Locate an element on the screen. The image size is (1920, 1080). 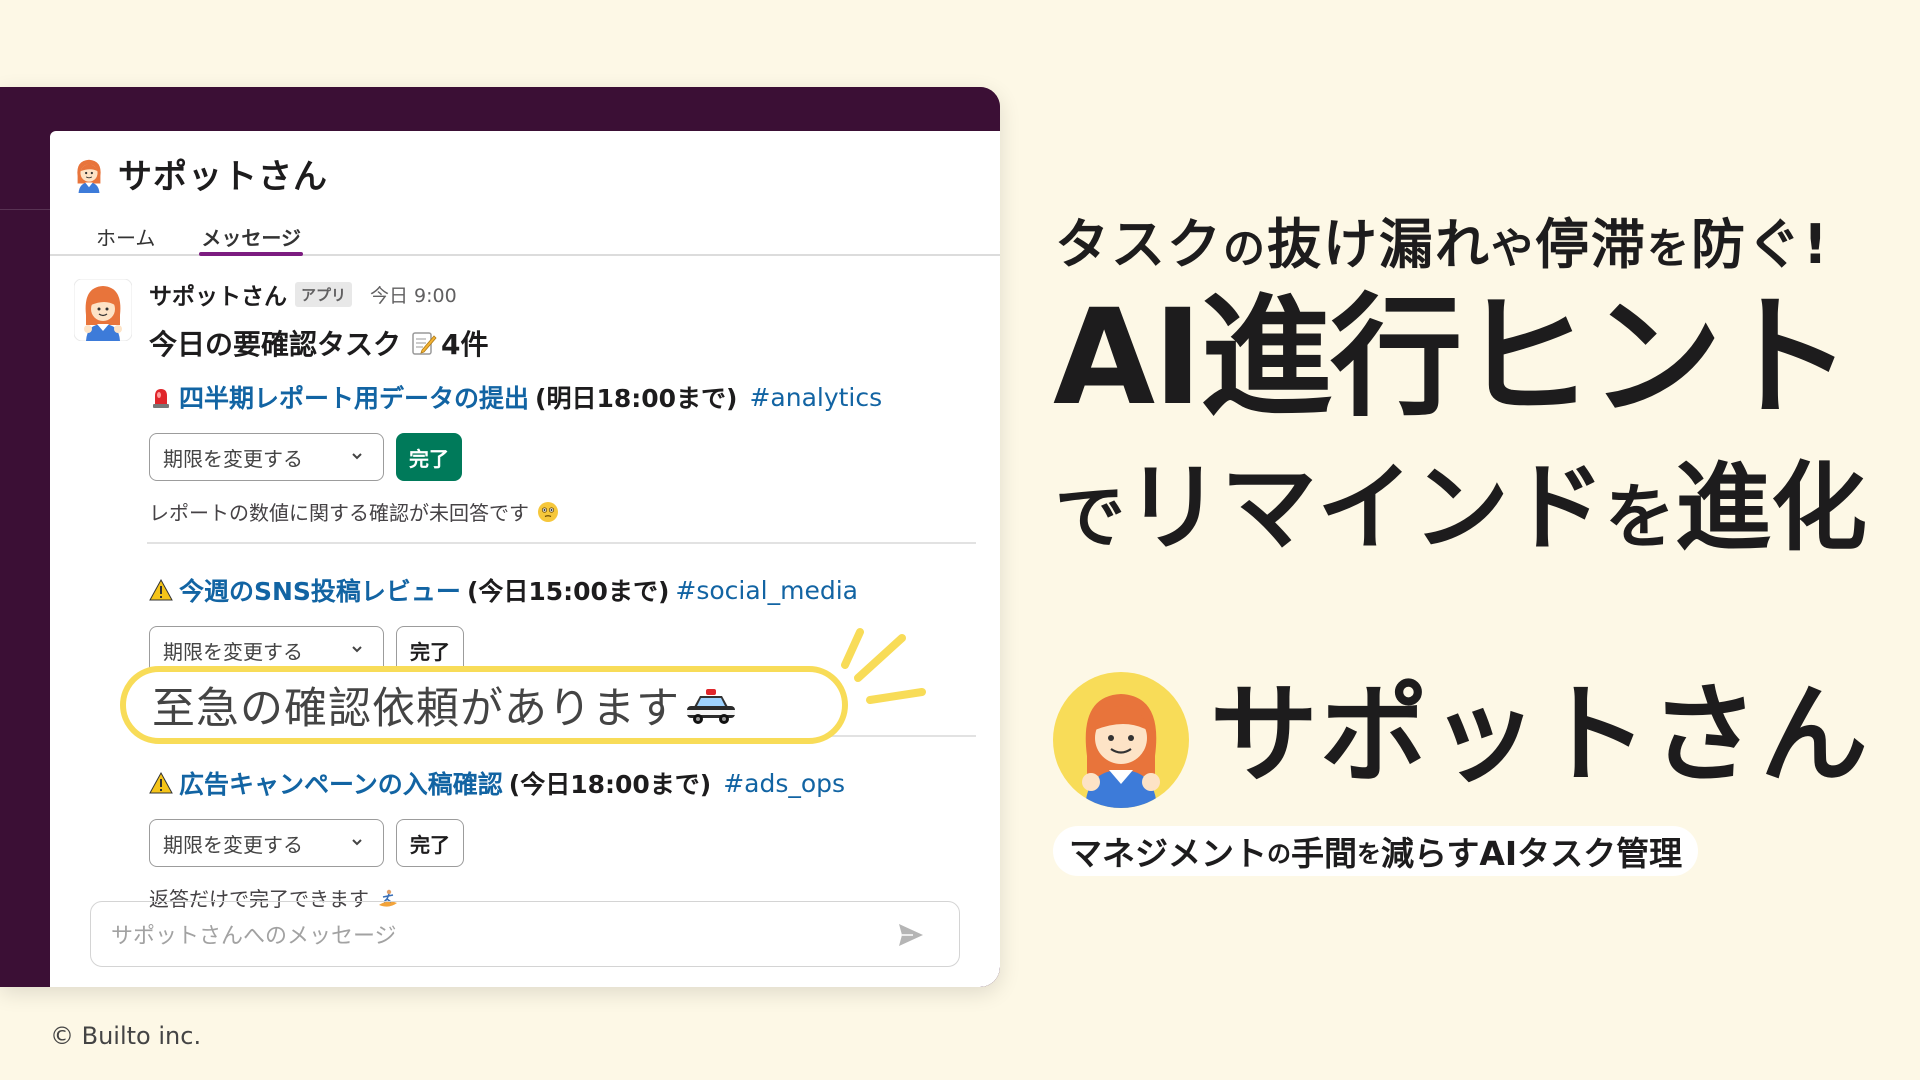
worried-face-icon is located at coordinates (548, 511).